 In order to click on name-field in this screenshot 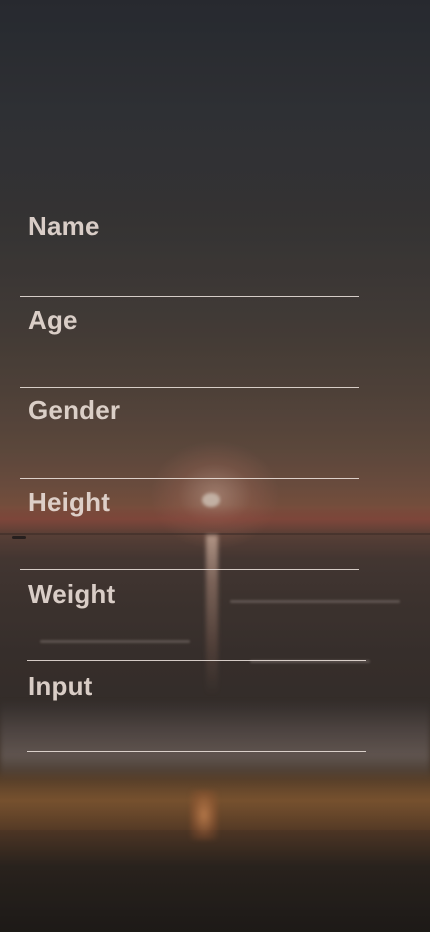, I will do `click(189, 296)`.